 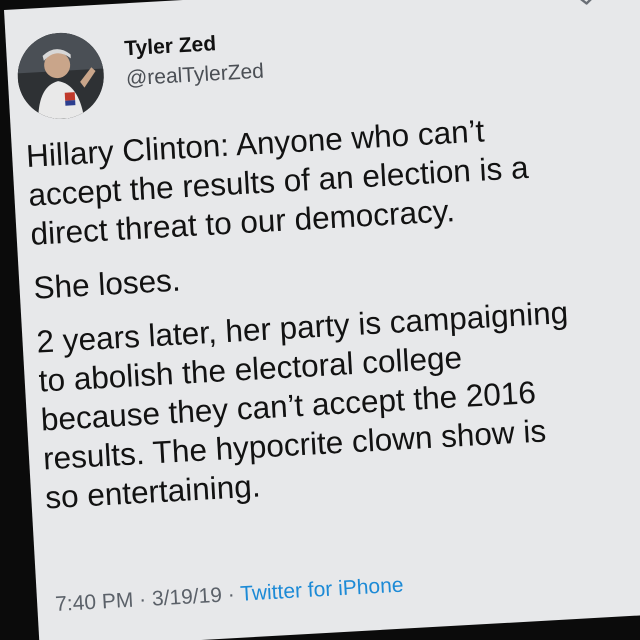 I want to click on tweet-source-link: Twitter for iPhone, so click(x=322, y=590).